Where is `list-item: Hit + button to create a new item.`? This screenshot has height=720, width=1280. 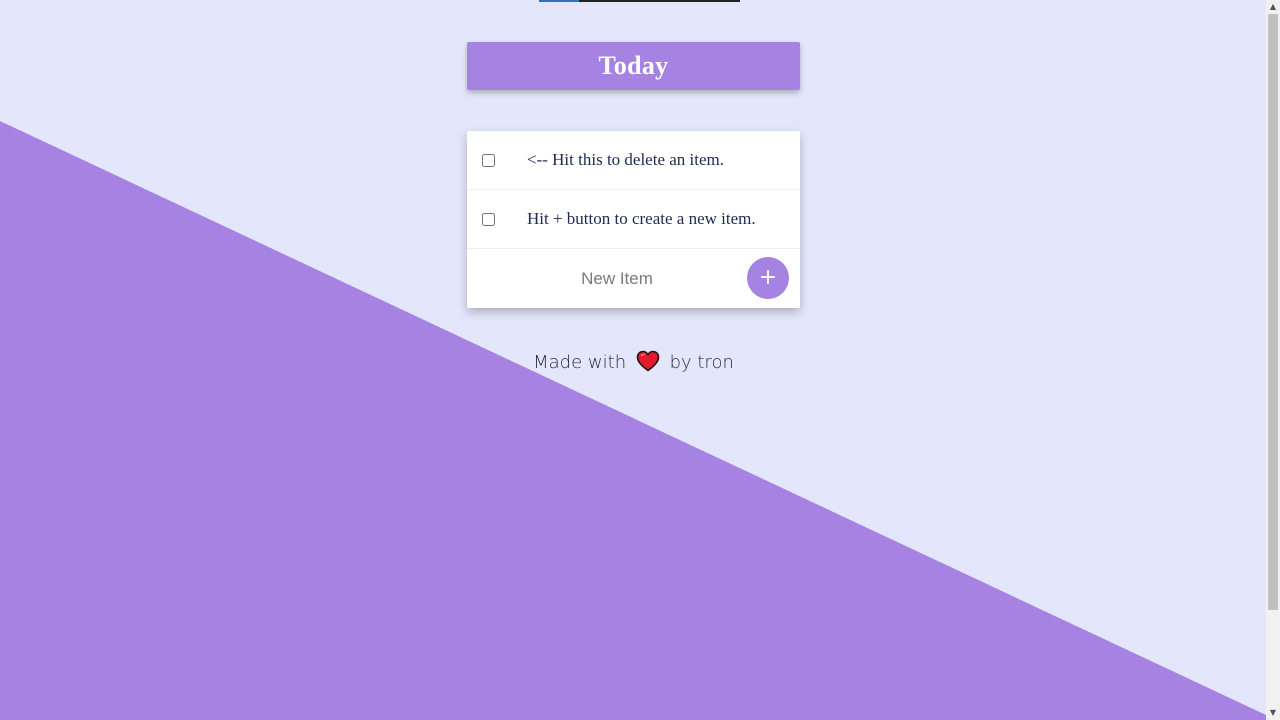 list-item: Hit + button to create a new item. is located at coordinates (633, 219).